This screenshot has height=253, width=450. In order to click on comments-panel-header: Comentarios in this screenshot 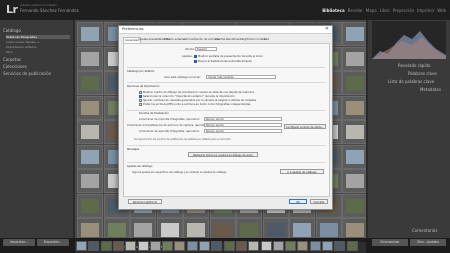, I will do `click(424, 230)`.